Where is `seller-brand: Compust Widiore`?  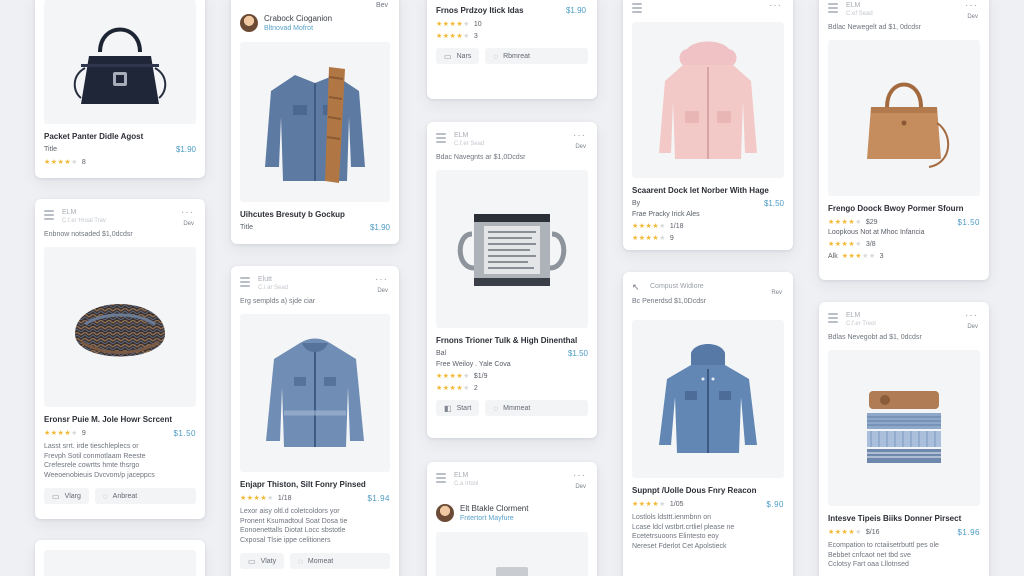
seller-brand: Compust Widiore is located at coordinates (677, 286).